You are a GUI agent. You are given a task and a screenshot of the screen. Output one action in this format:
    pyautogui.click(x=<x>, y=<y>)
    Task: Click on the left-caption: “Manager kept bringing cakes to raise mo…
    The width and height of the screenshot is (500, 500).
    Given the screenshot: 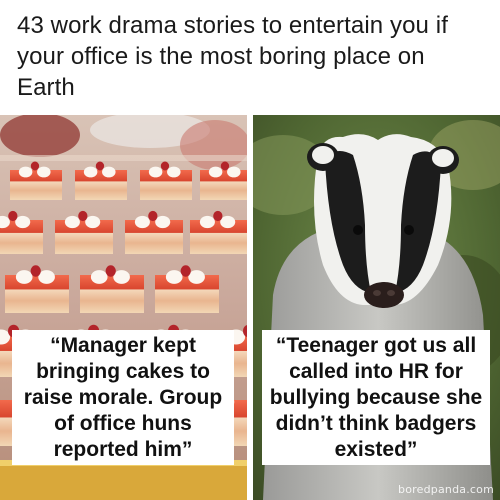 What is the action you would take?
    pyautogui.click(x=123, y=397)
    